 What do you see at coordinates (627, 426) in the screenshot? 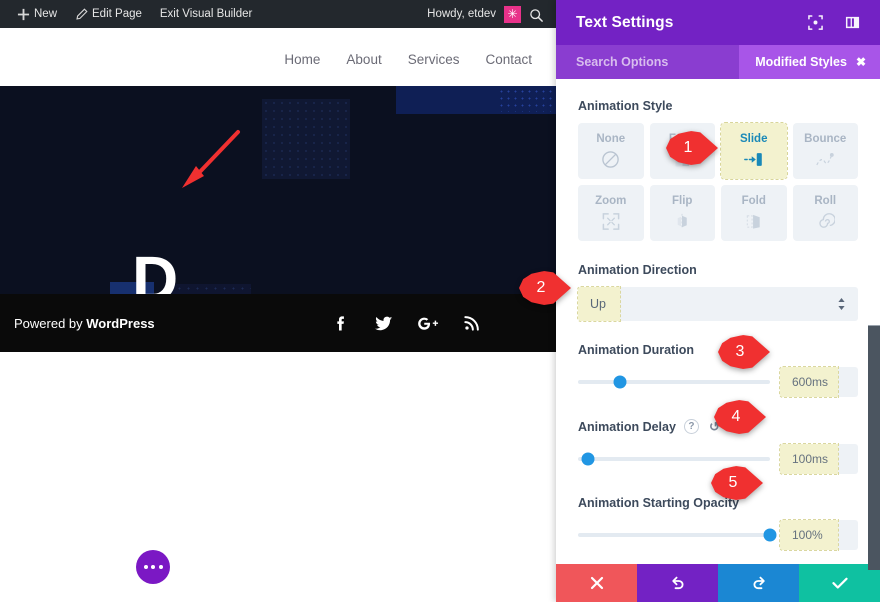
I see `animation-delay-label: Animation Delay` at bounding box center [627, 426].